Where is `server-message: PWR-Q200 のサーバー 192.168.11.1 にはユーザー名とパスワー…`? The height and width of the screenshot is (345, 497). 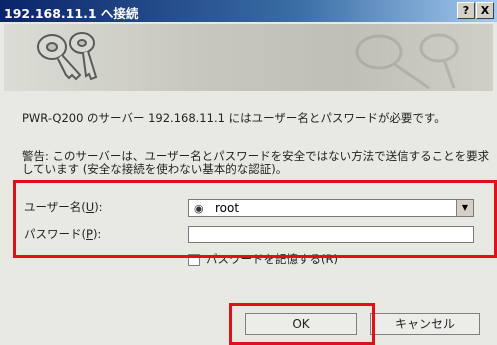
server-message: PWR-Q200 のサーバー 192.168.11.1 にはユーザー名とパスワー… is located at coordinates (234, 118).